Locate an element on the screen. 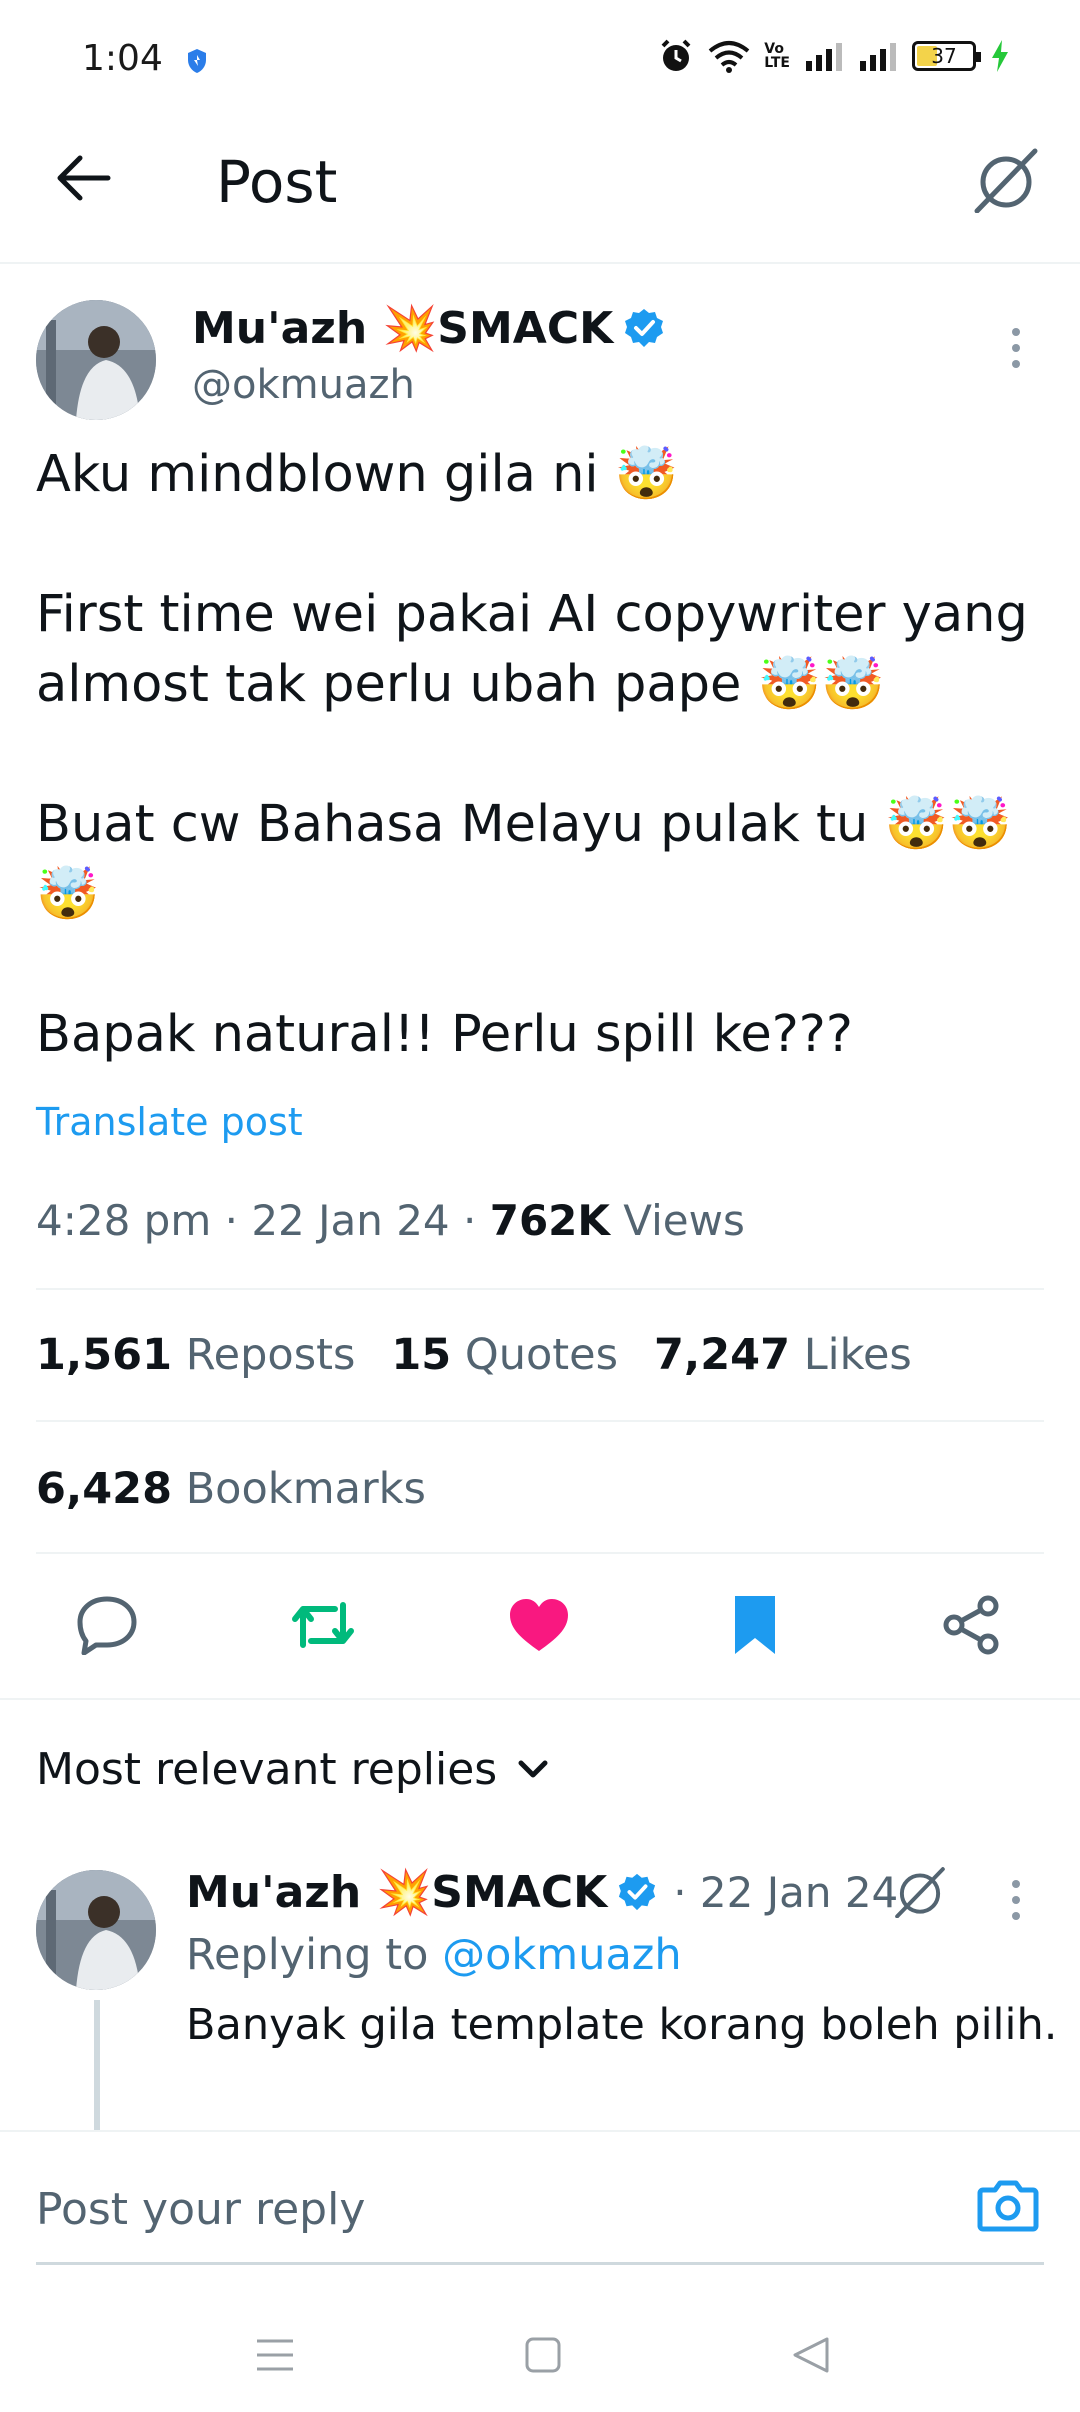 This screenshot has height=2412, width=1080. post-time: 4:28 pm is located at coordinates (124, 1220).